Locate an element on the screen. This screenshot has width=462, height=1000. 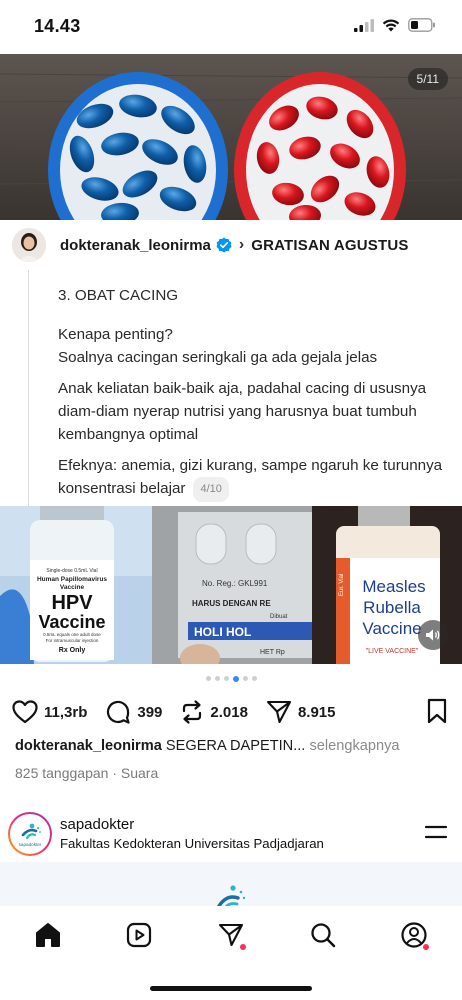
status-icons is located at coordinates (395, 25).